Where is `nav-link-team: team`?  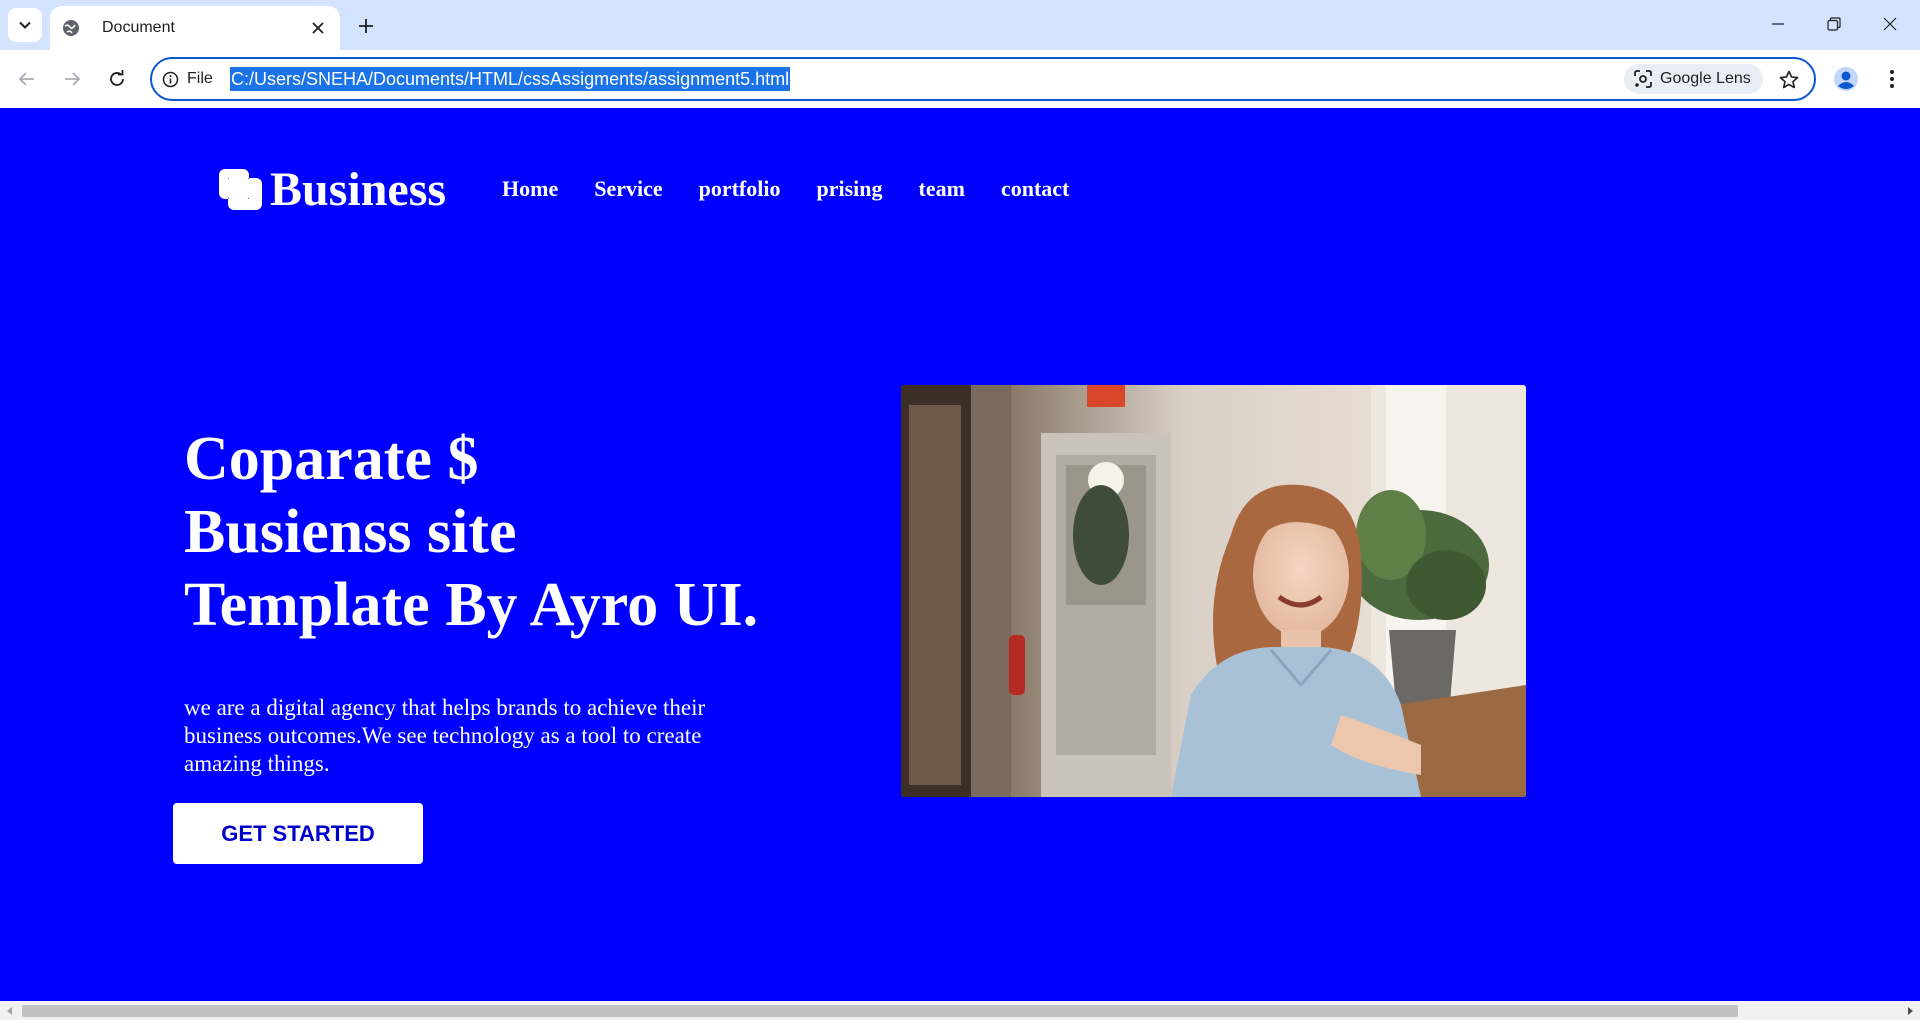 nav-link-team: team is located at coordinates (942, 189).